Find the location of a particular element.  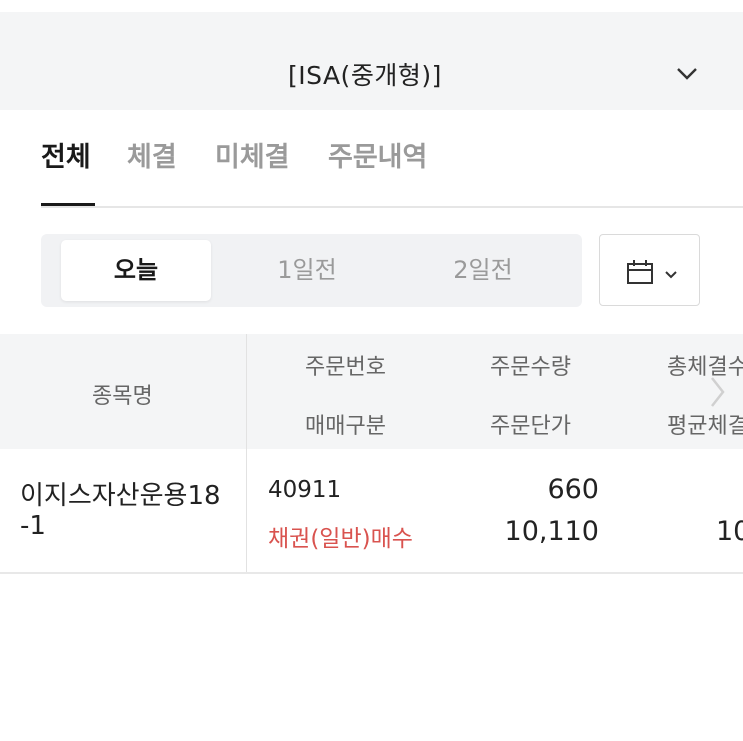

tab-unfilled: 미체결 is located at coordinates (252, 171).